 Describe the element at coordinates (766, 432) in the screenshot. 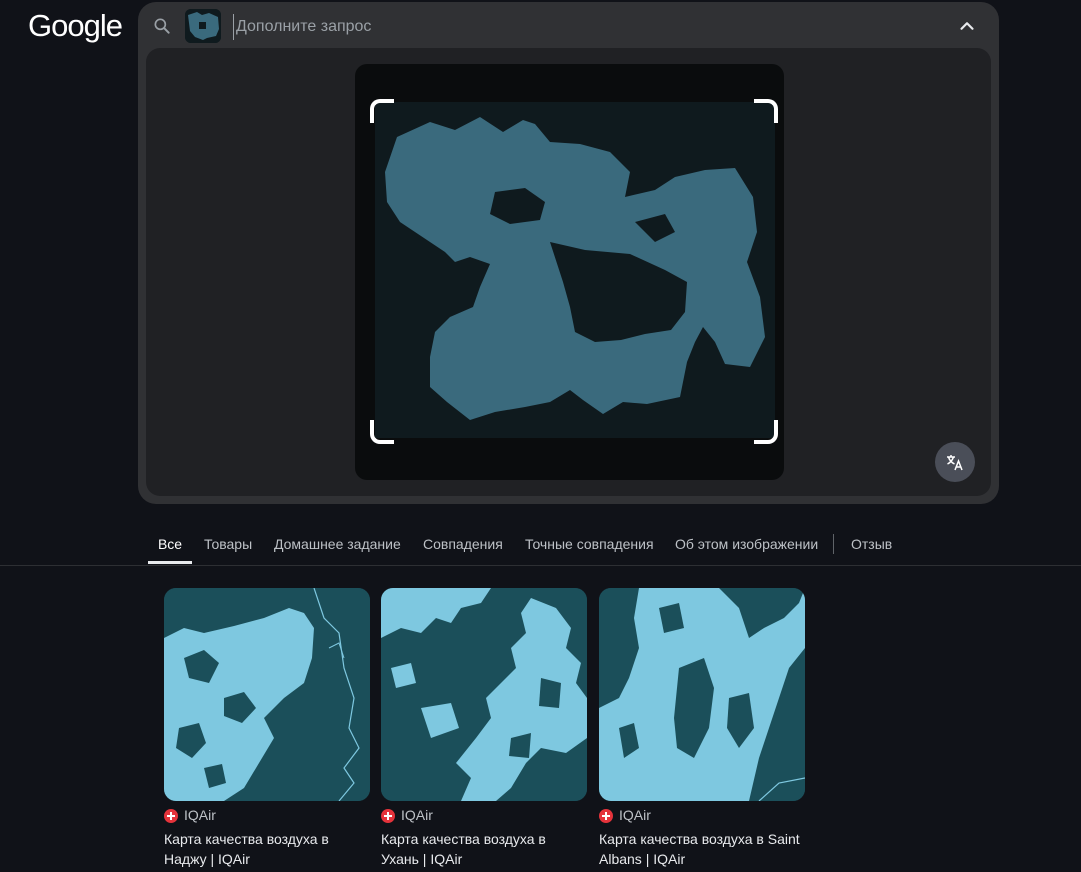

I see `crop-corner-bottom-right` at that location.